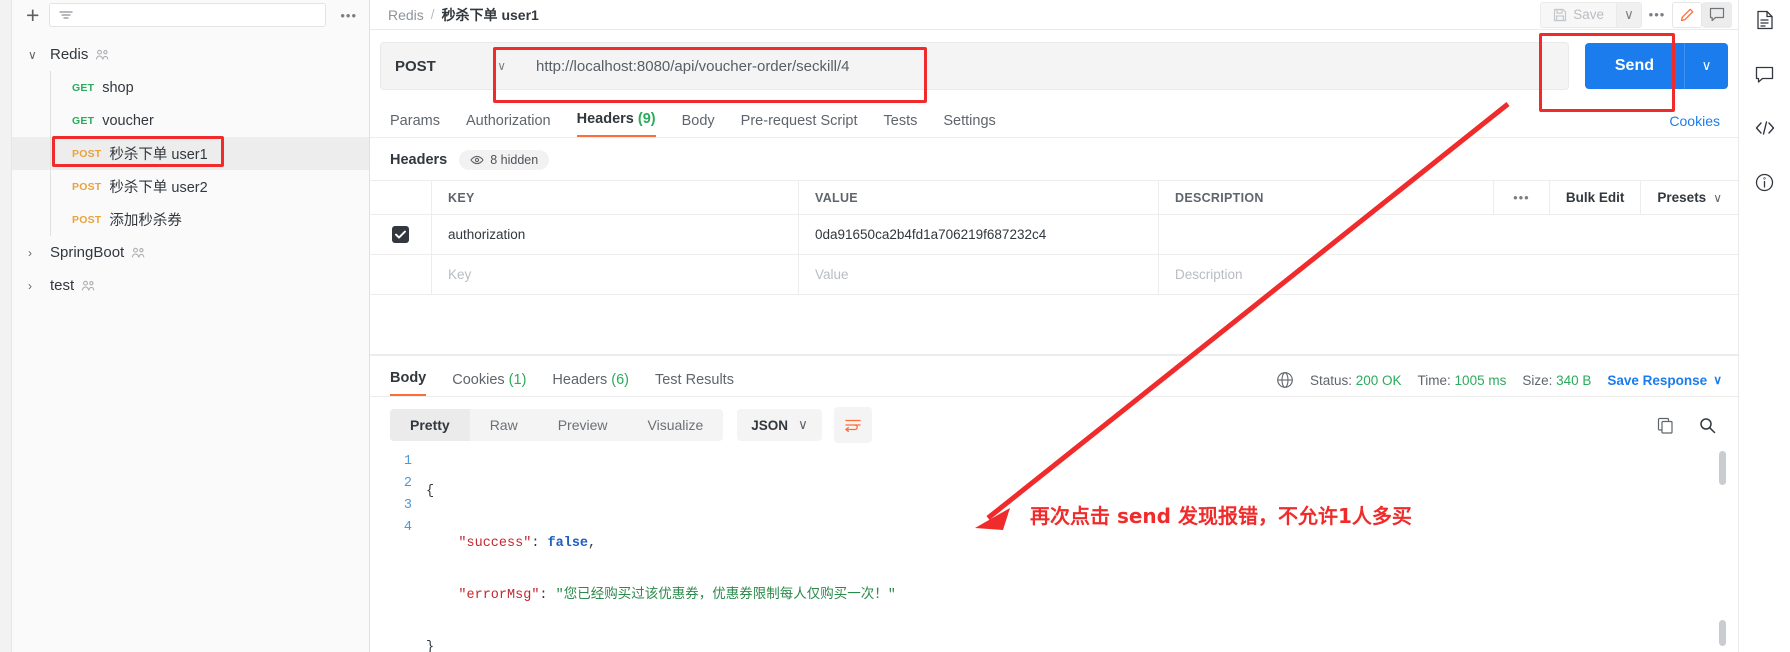 The height and width of the screenshot is (652, 1790). What do you see at coordinates (190, 54) in the screenshot?
I see `collection-redis: ∨ Redis` at bounding box center [190, 54].